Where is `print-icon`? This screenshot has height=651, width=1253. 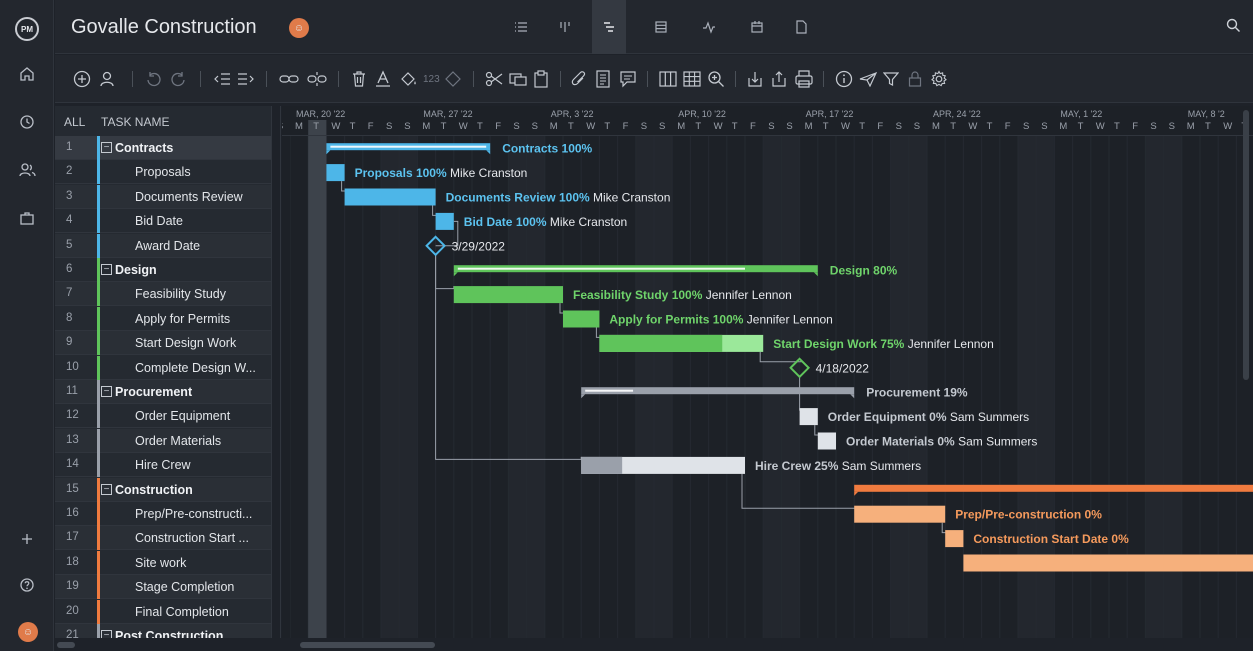
print-icon is located at coordinates (804, 79).